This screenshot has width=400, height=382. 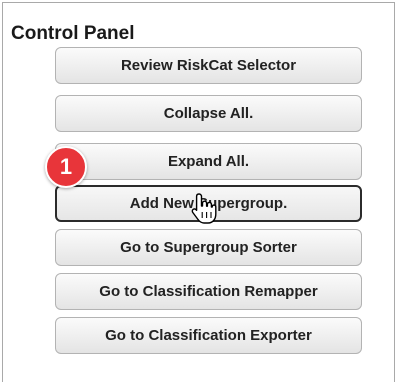 What do you see at coordinates (208, 335) in the screenshot?
I see `go-to-classification-exporter-button: Go to Classification Exporter` at bounding box center [208, 335].